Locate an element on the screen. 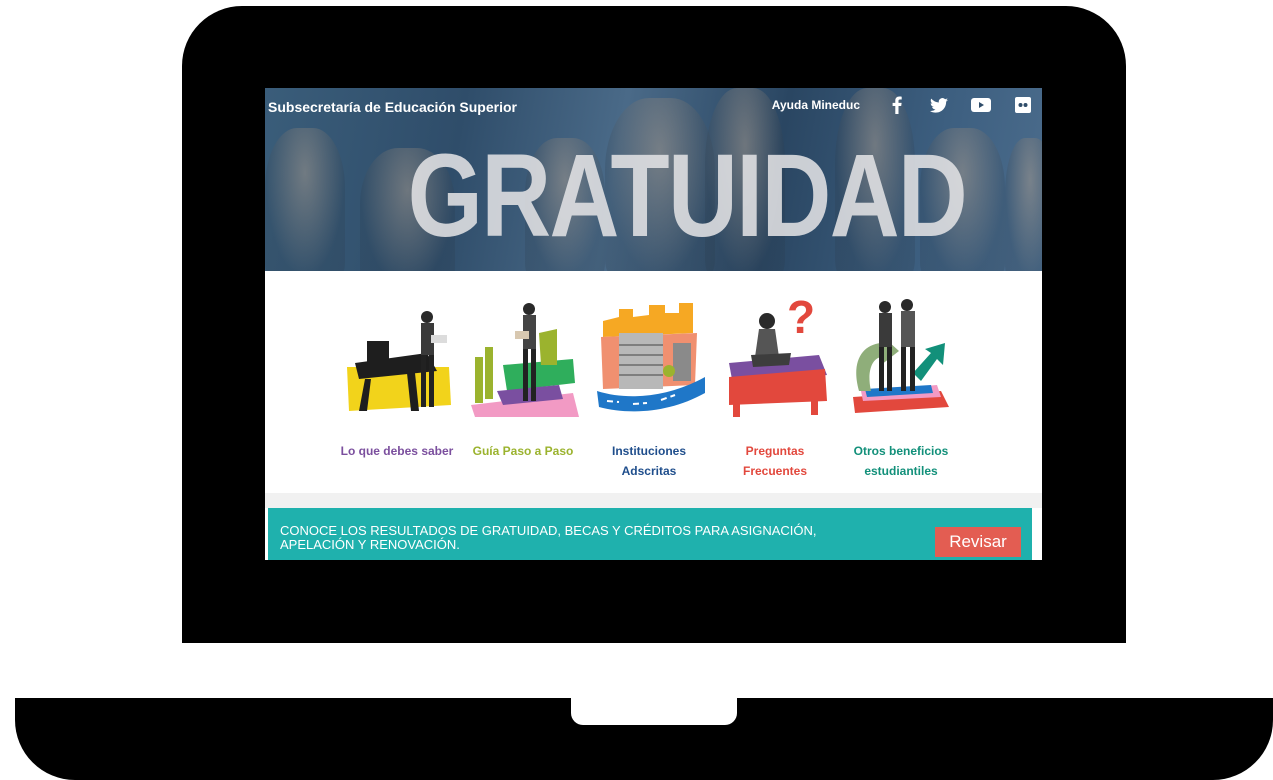 Image resolution: width=1273 pixels, height=780 pixels. menu-item-preguntas-frecuentes: ? Preguntas Frecuentes is located at coordinates (775, 376).